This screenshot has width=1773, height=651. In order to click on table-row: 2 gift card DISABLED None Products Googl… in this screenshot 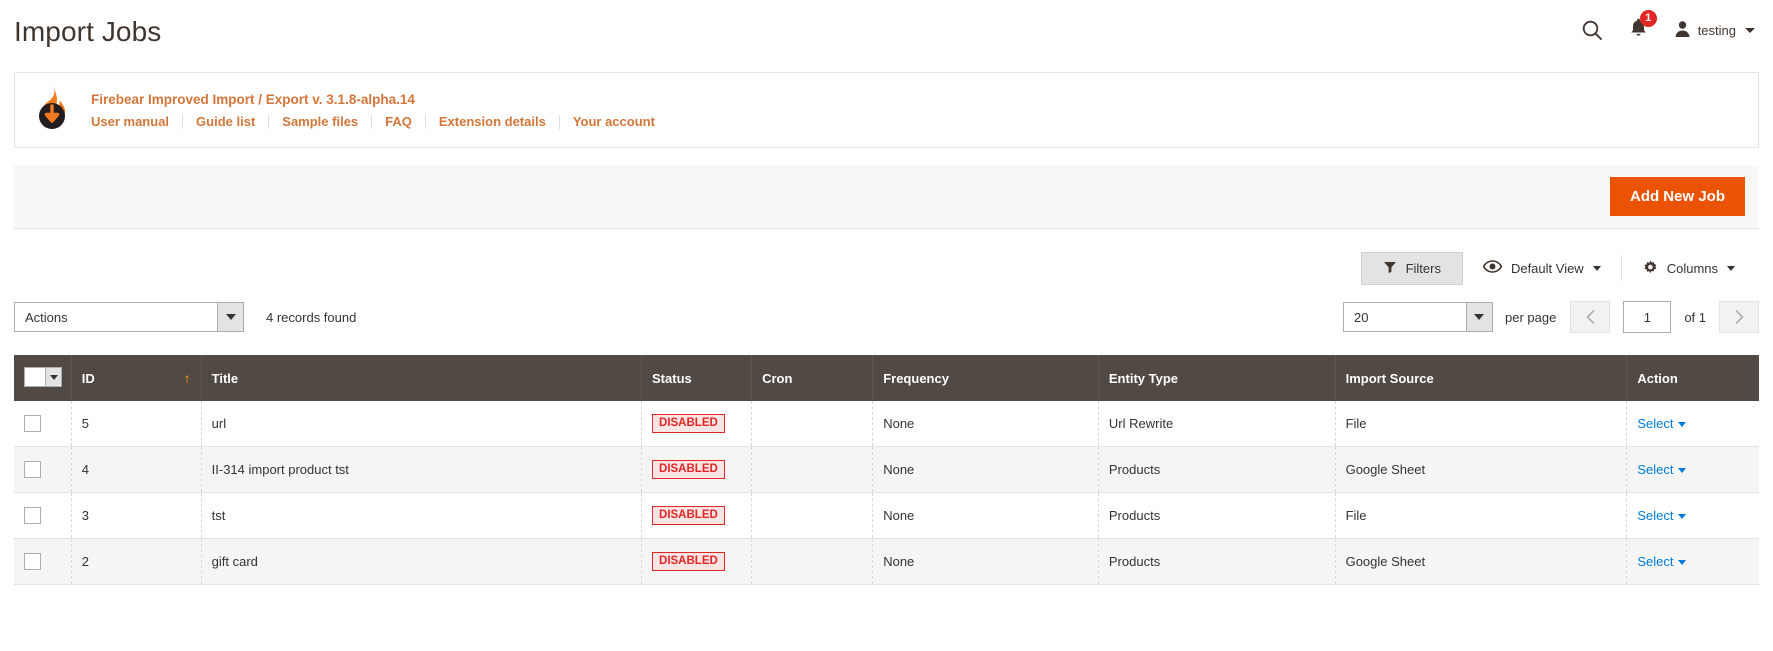, I will do `click(886, 561)`.